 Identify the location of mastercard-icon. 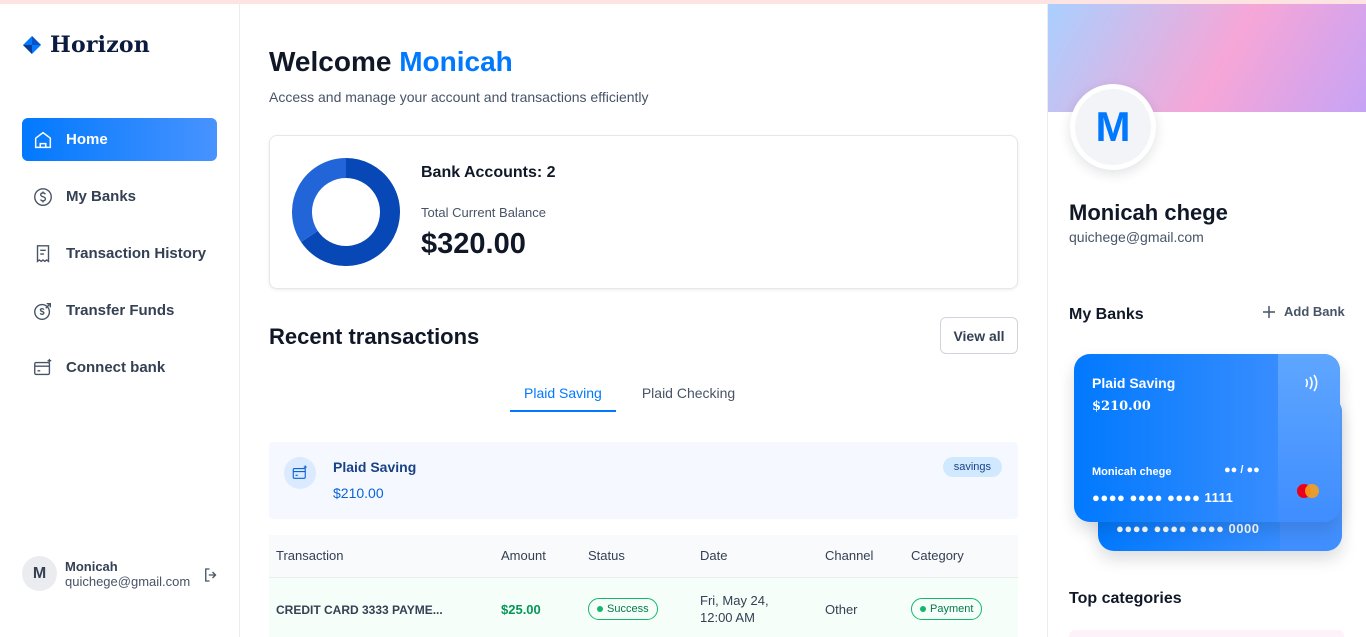
(1308, 491).